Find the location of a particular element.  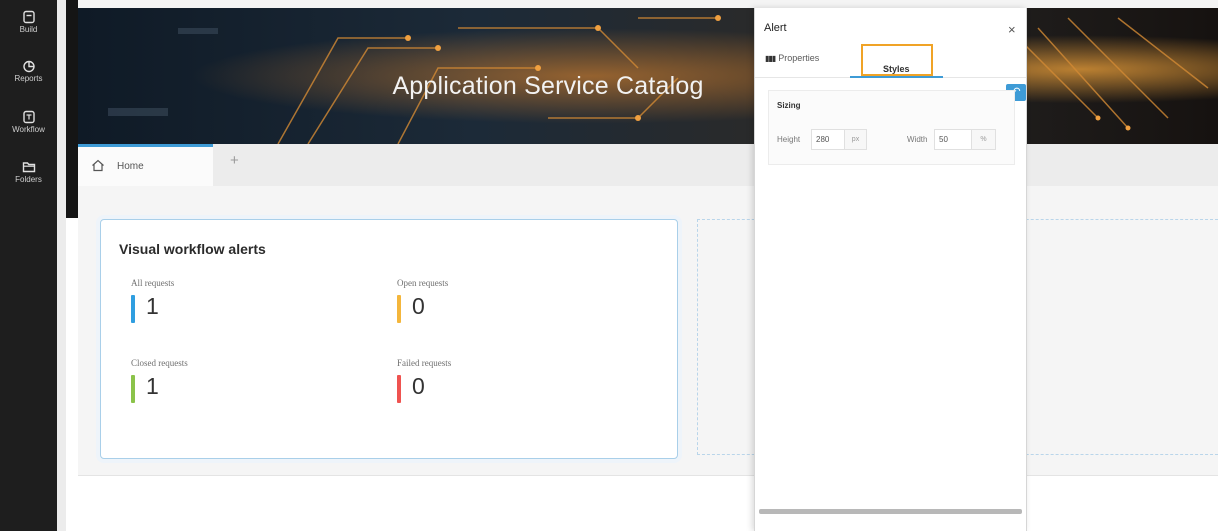

nav-item-folders: Folders is located at coordinates (28, 172).